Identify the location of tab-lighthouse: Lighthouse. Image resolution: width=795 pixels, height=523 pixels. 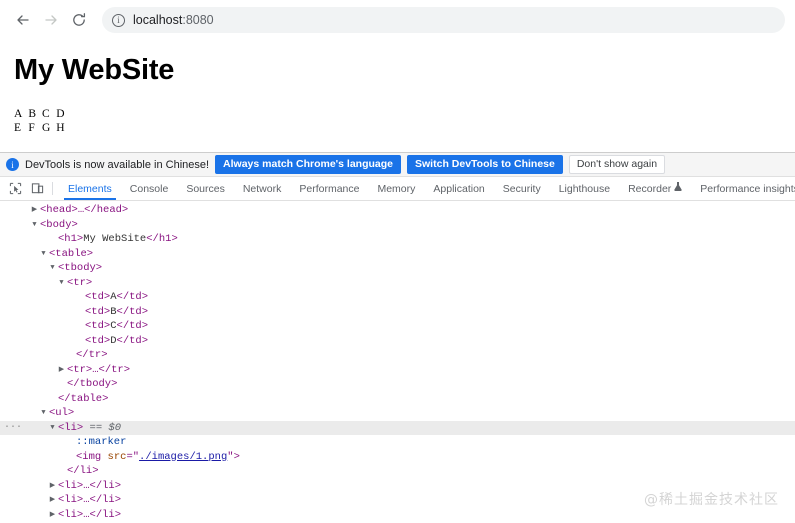
(584, 188).